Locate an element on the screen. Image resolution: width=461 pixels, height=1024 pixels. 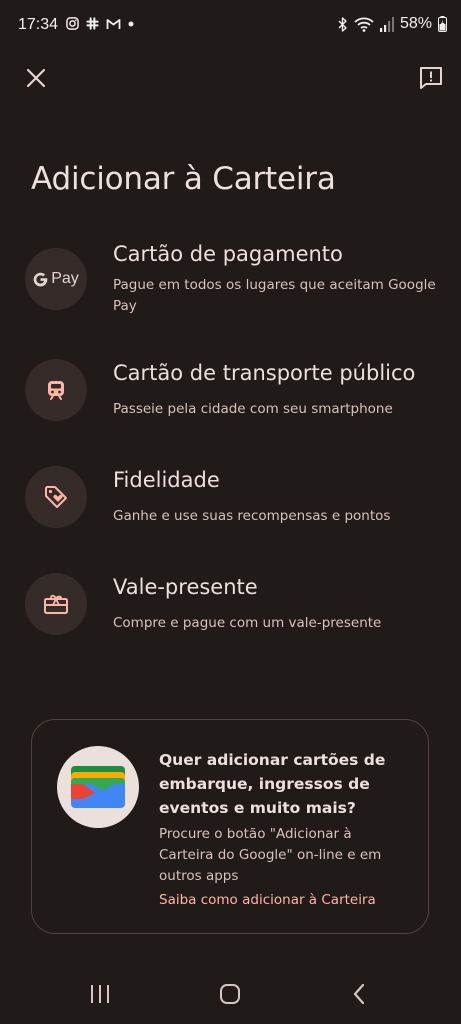
wallet-icon is located at coordinates (98, 787).